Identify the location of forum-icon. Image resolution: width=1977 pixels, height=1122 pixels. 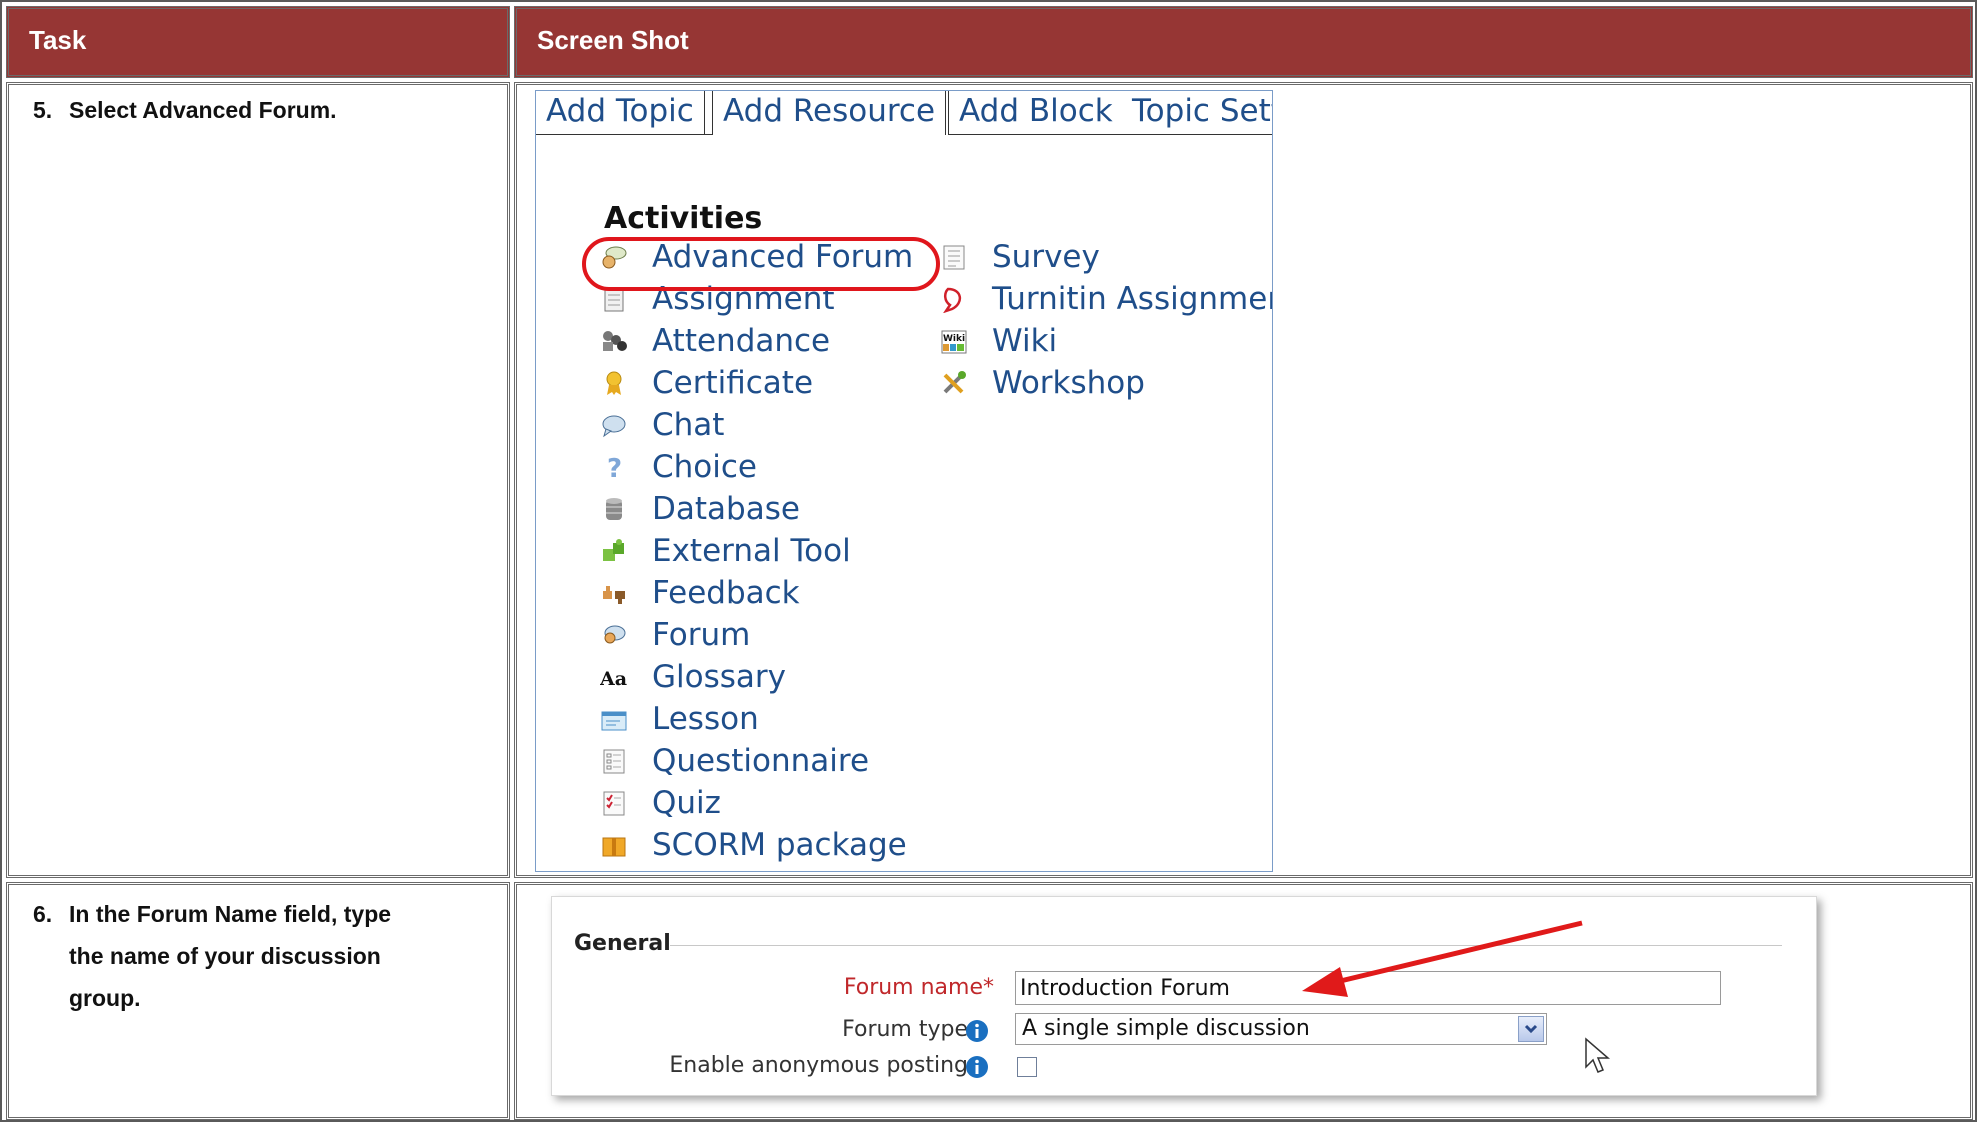
(615, 634).